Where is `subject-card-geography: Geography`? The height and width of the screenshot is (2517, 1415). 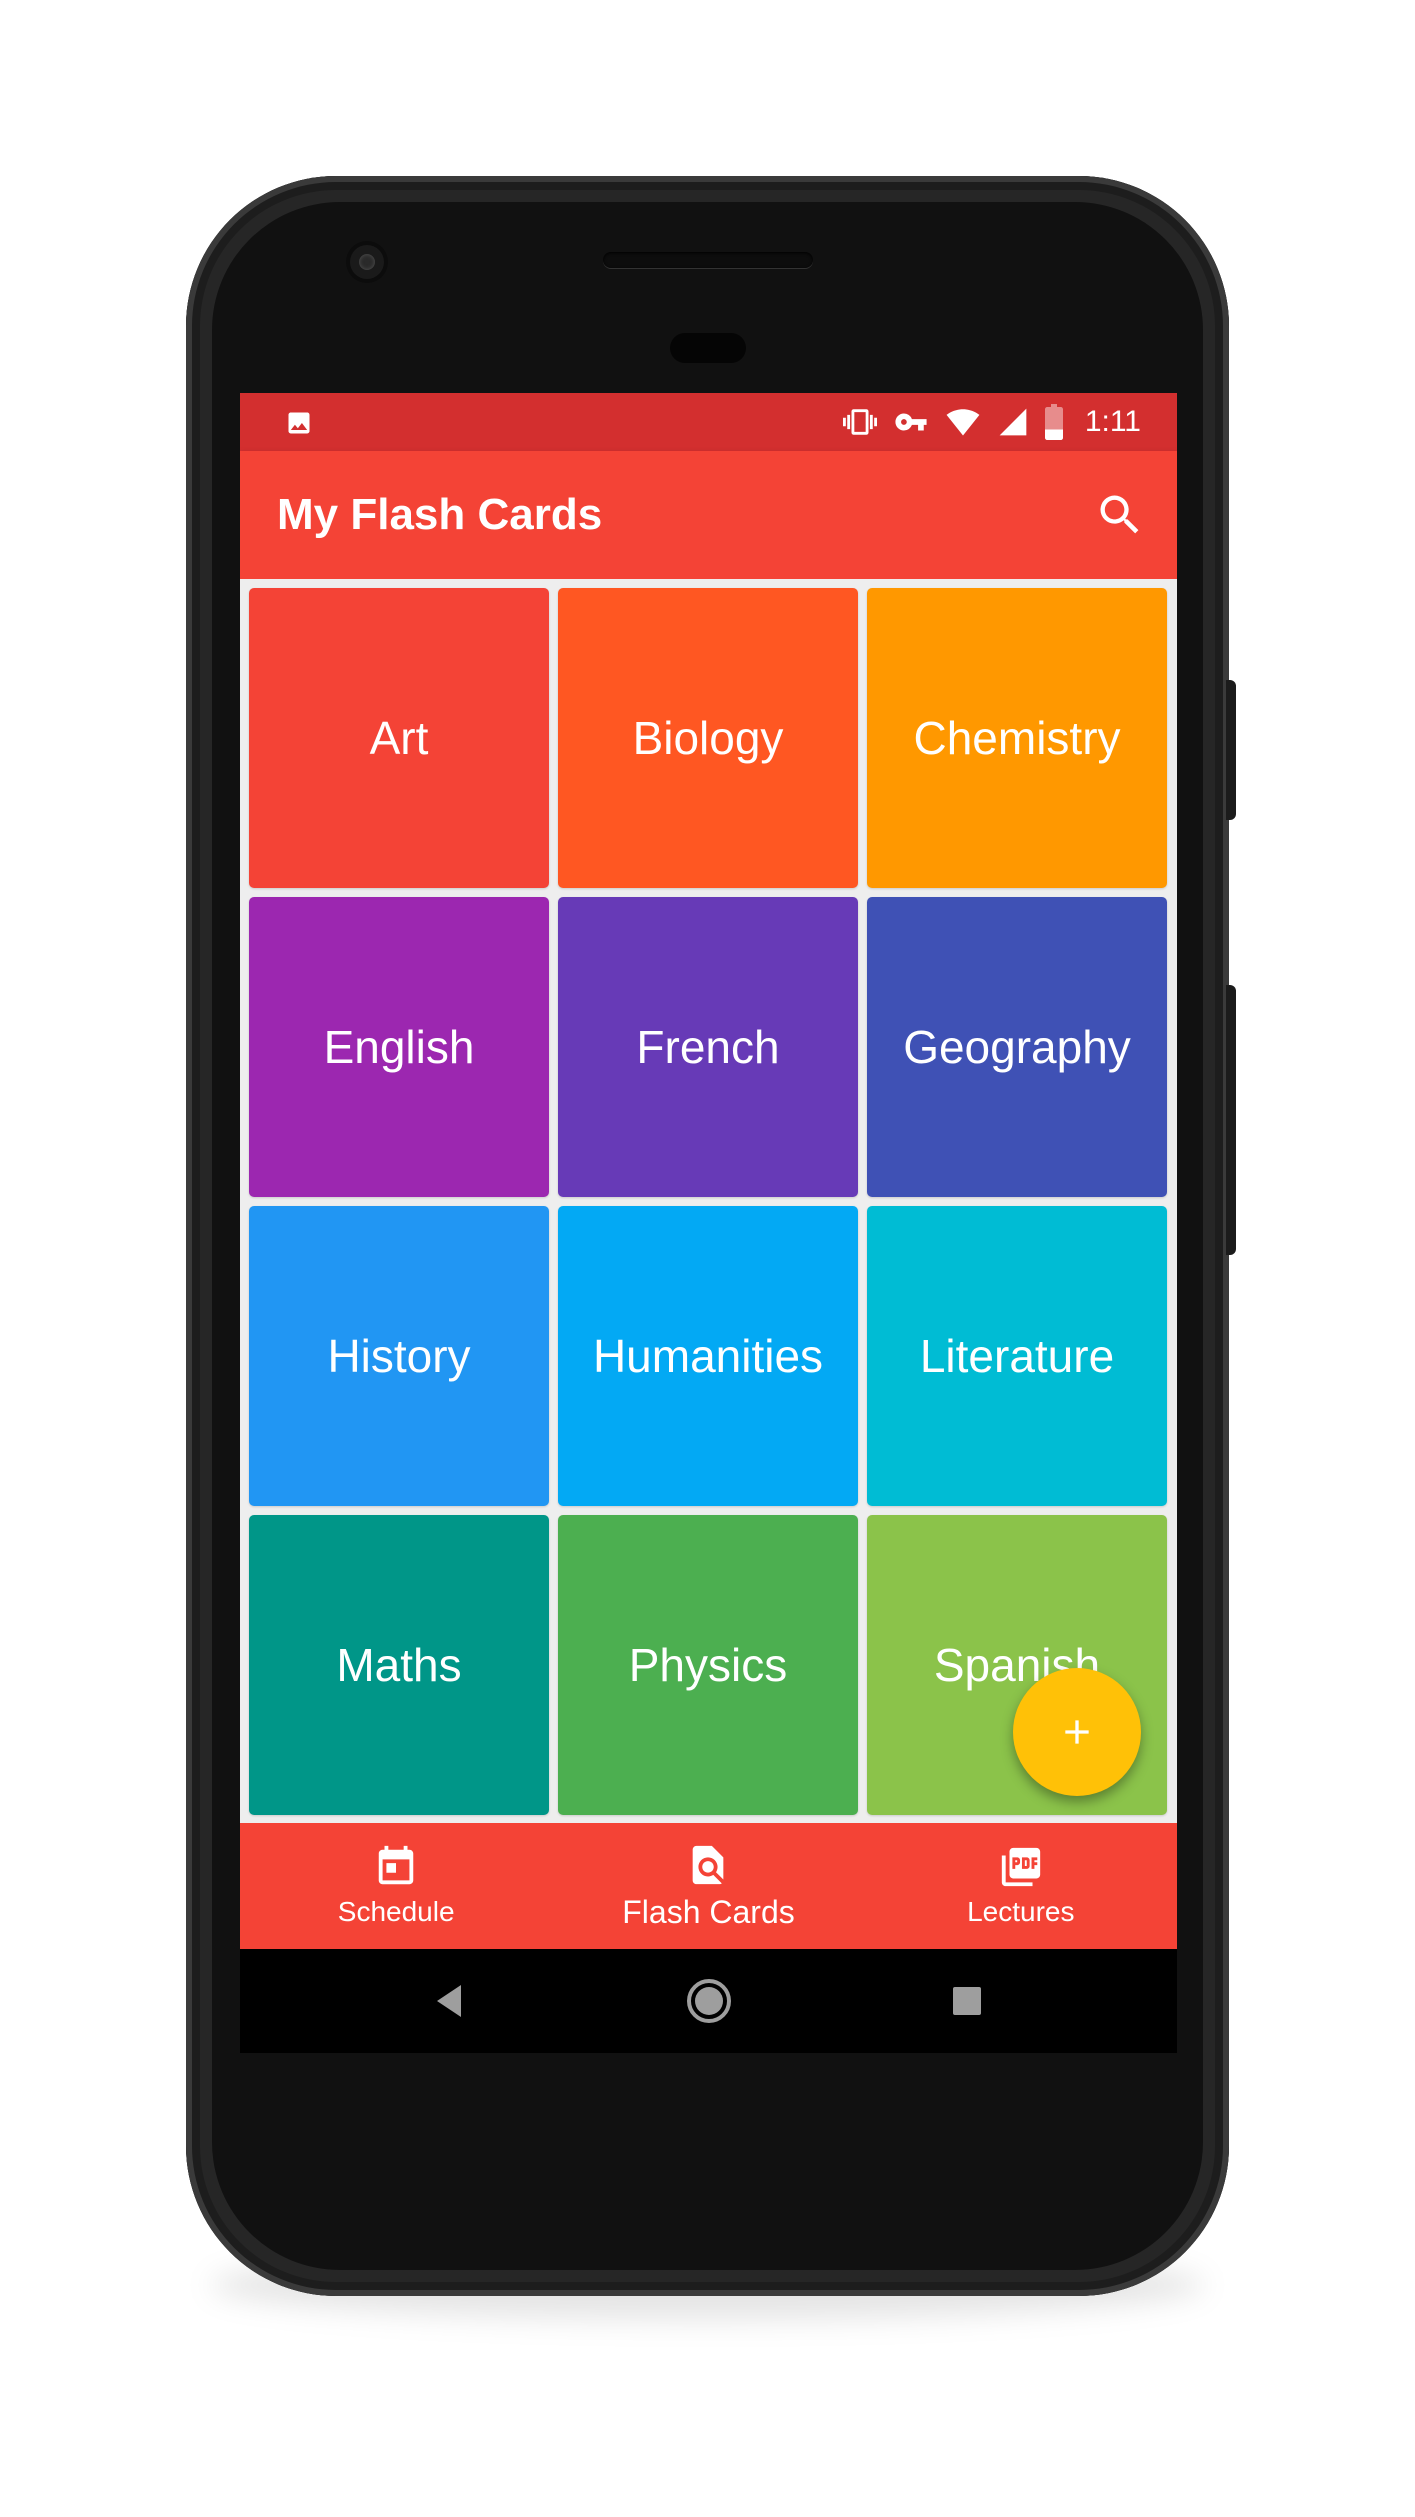
subject-card-geography: Geography is located at coordinates (1017, 1047).